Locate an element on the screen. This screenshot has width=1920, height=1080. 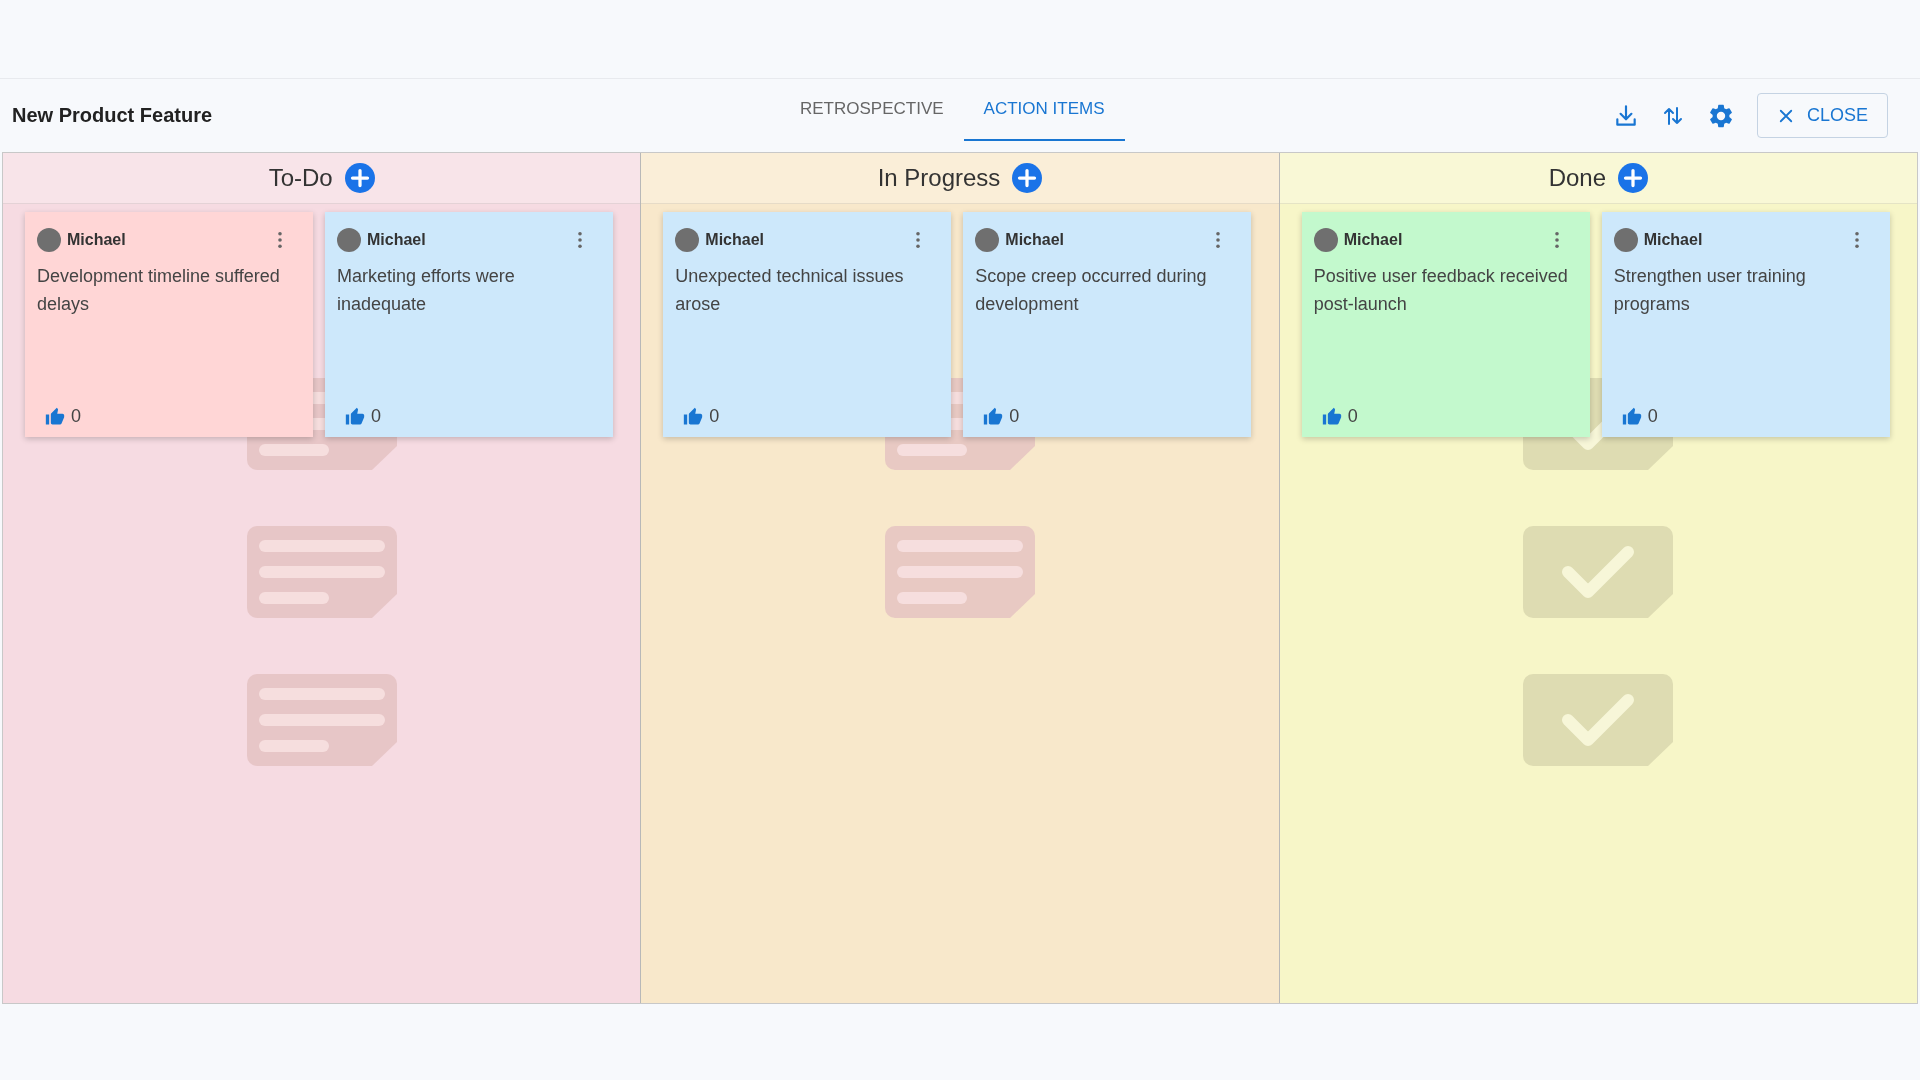
card-text: Strengthen user training programs is located at coordinates (1710, 290).